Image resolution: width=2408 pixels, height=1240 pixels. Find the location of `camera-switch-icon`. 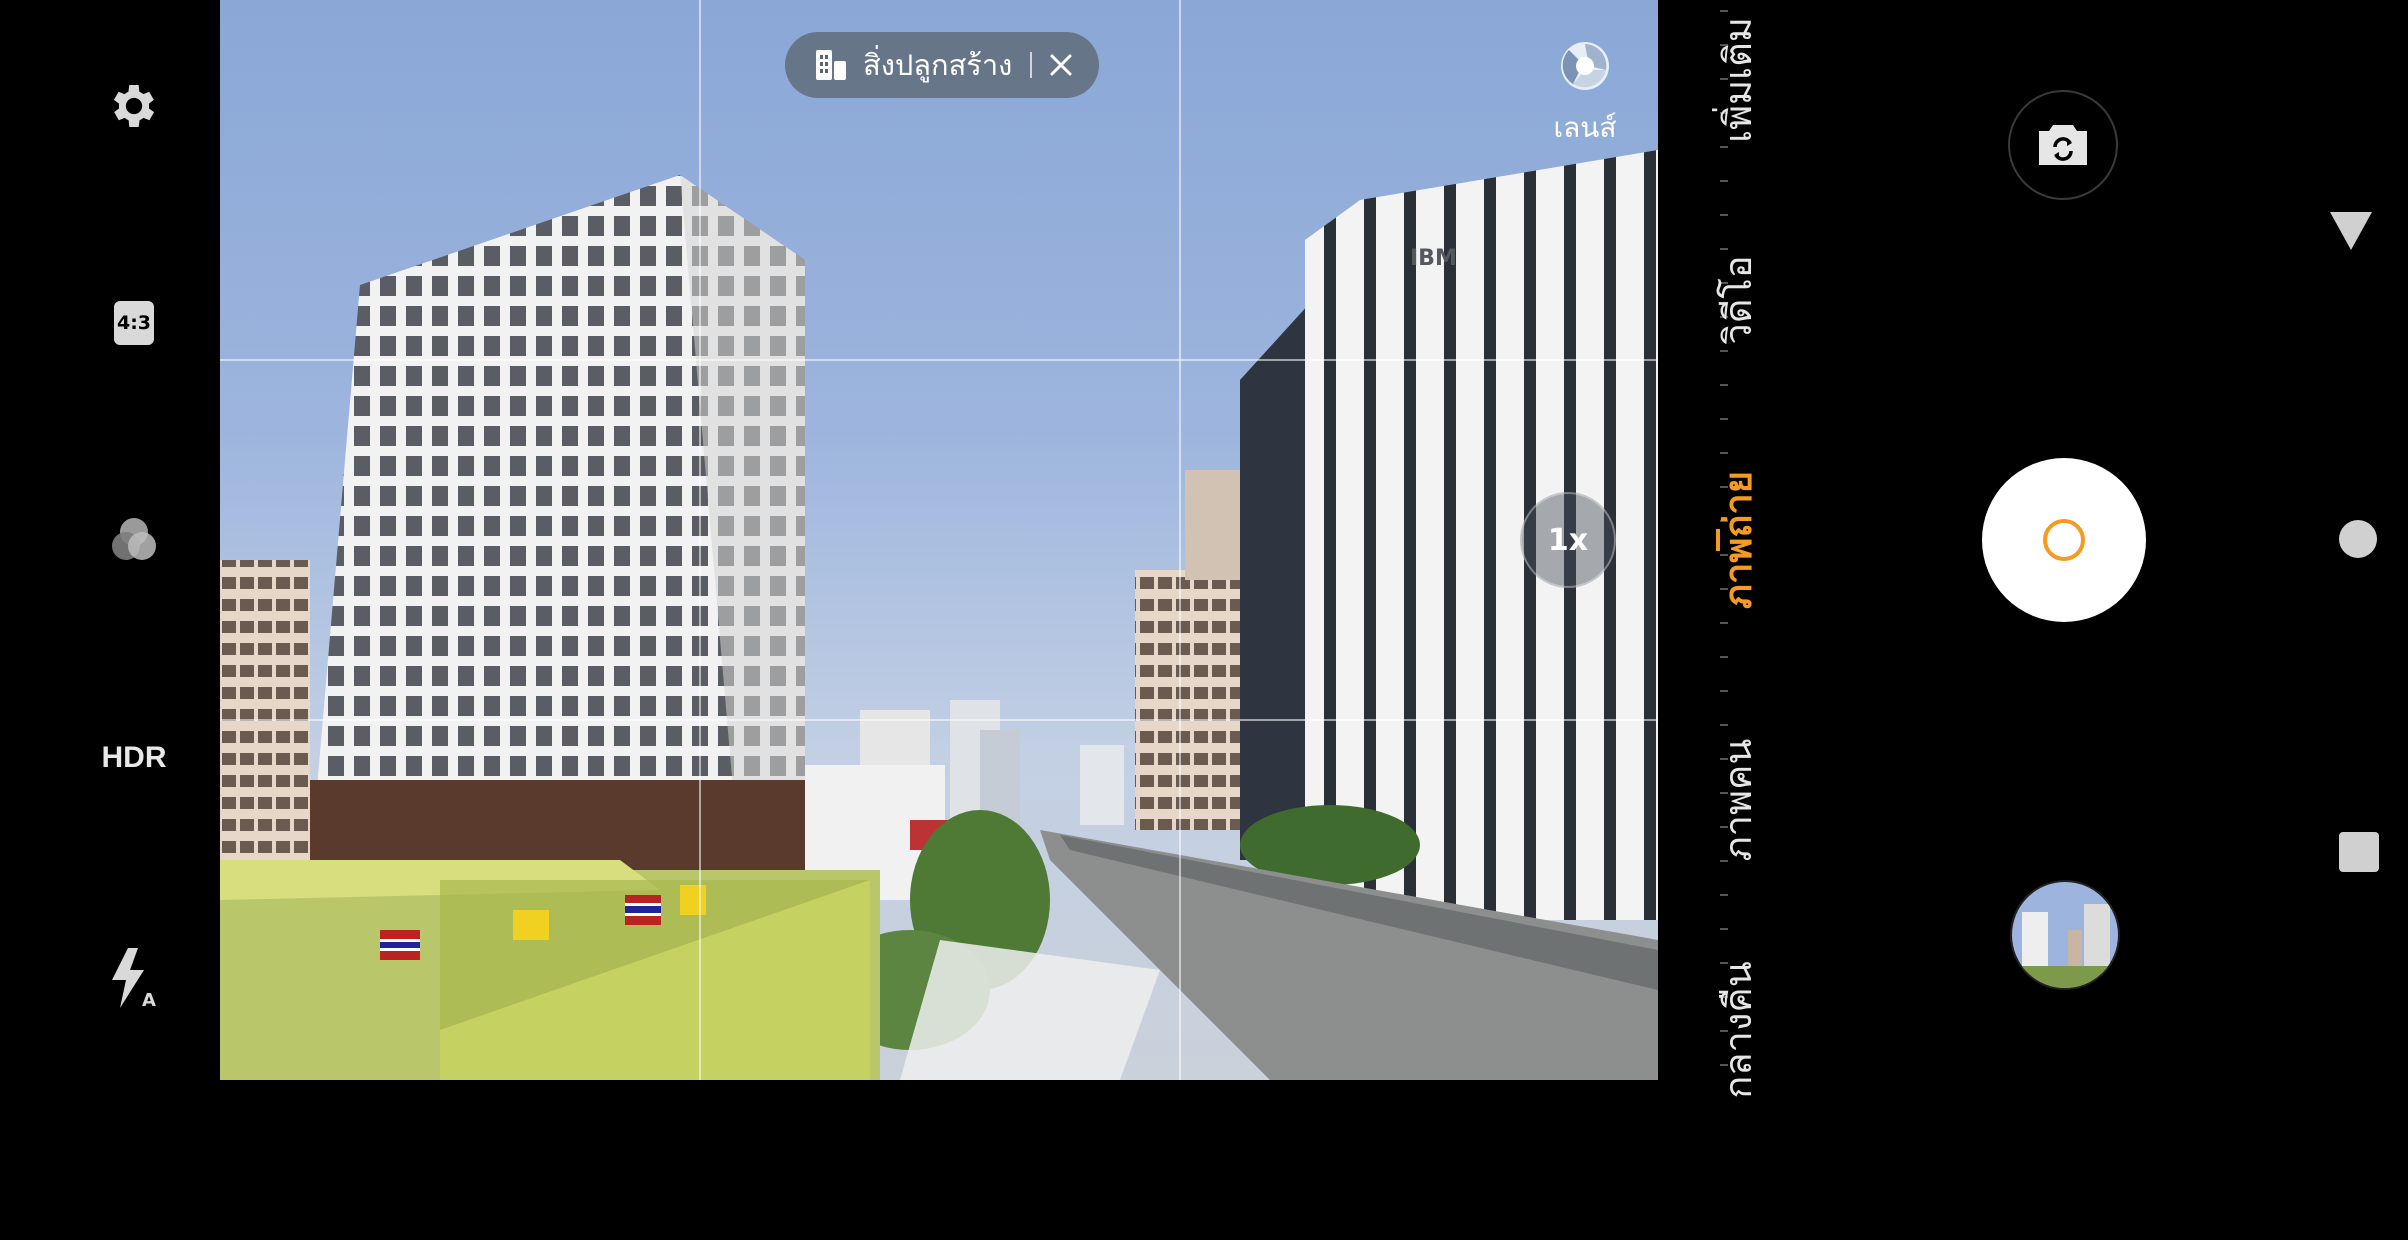

camera-switch-icon is located at coordinates (2063, 145).